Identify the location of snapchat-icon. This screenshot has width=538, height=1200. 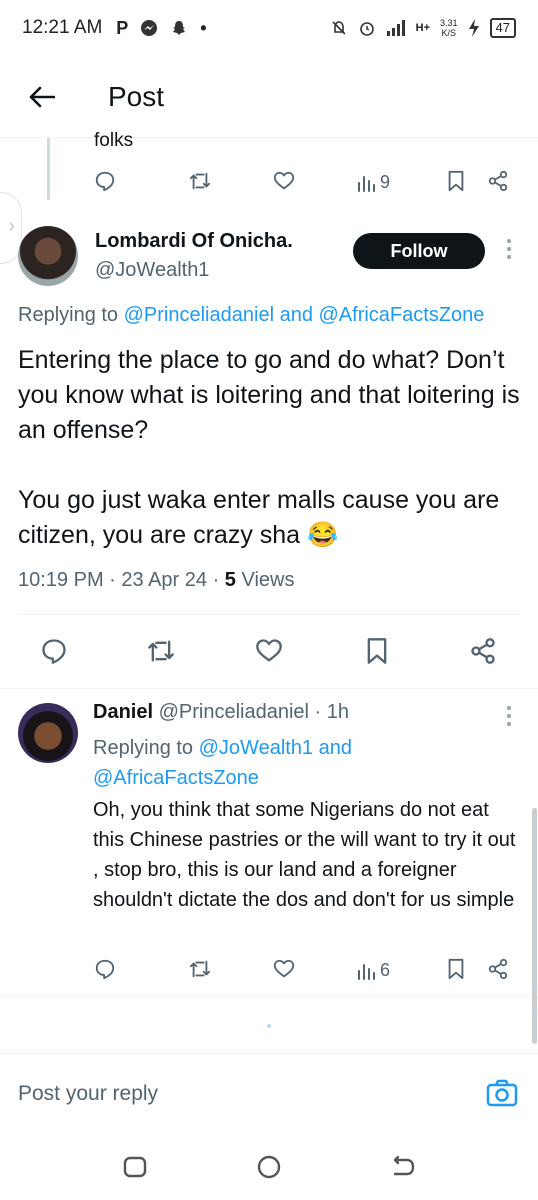
(179, 28).